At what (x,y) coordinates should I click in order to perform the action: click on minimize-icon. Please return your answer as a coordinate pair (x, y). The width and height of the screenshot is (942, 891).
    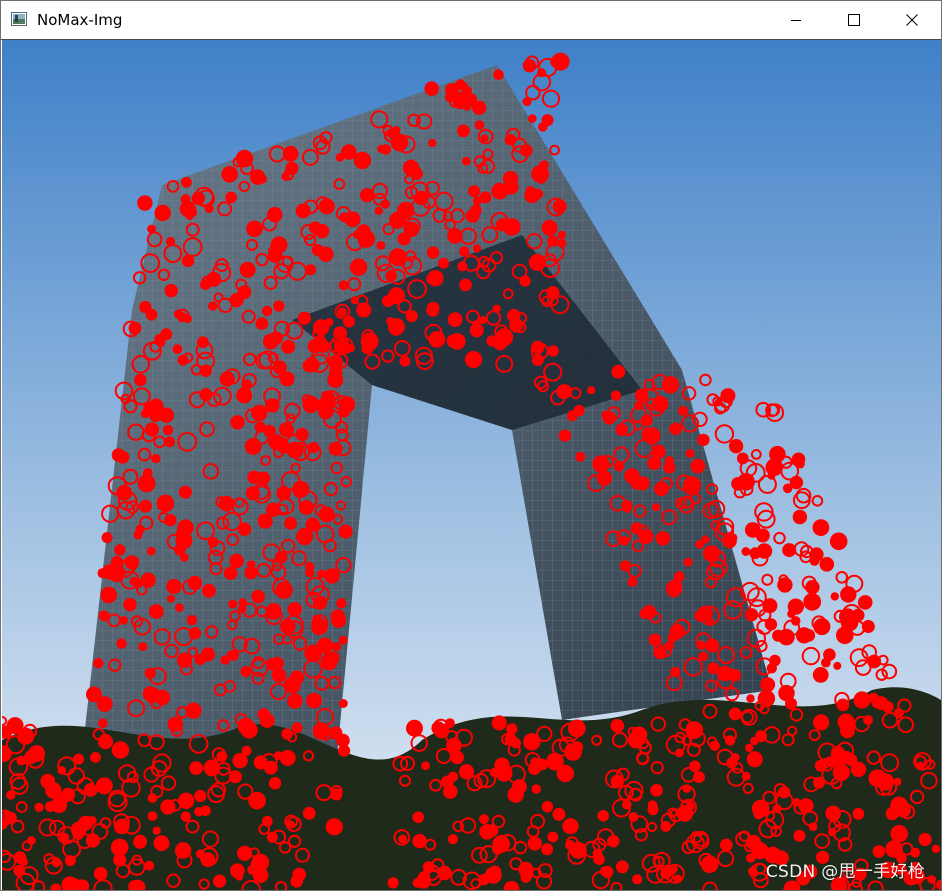
    Looking at the image, I should click on (796, 20).